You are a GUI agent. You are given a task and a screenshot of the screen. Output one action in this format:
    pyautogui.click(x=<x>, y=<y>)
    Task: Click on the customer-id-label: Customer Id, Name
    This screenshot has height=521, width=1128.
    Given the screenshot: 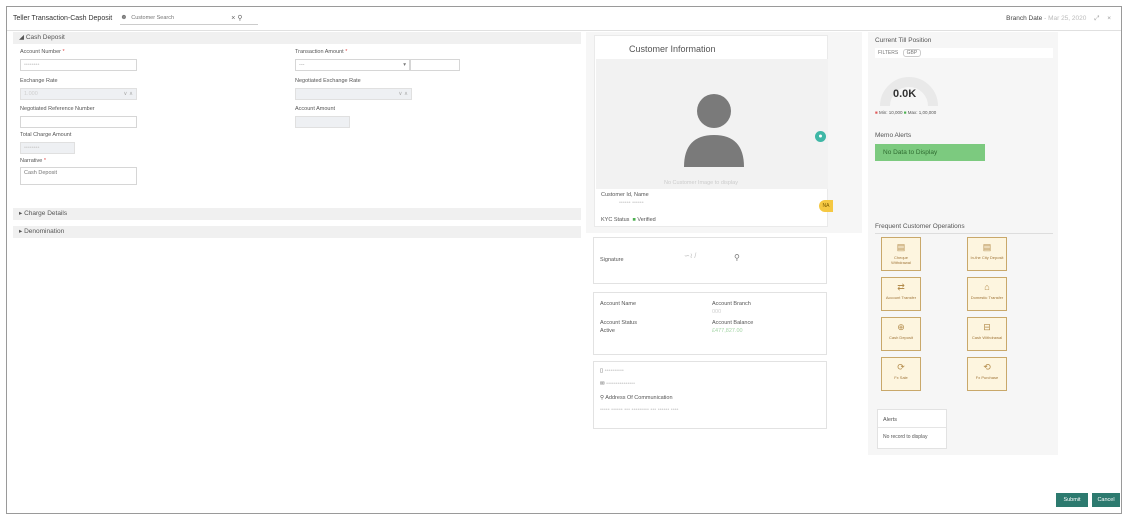 What is the action you would take?
    pyautogui.click(x=625, y=195)
    